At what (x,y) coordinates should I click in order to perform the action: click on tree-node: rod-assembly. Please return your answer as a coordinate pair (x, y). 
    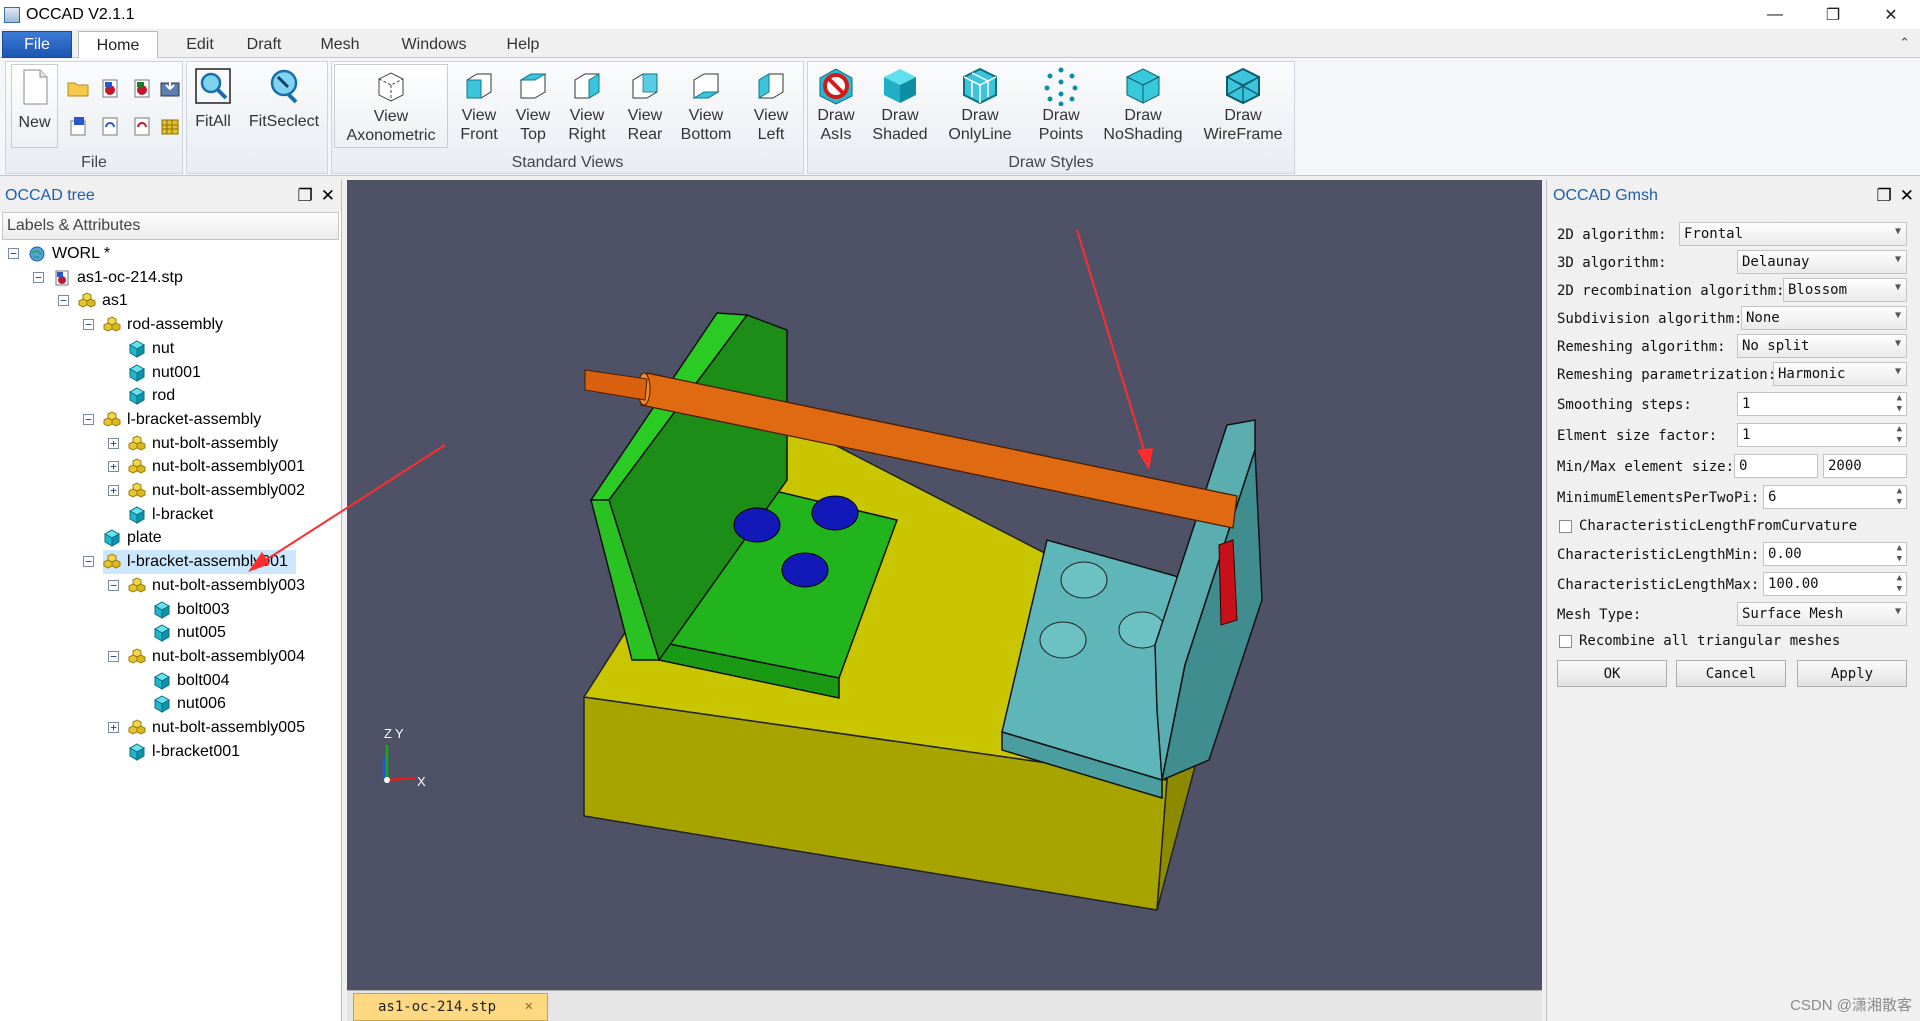
    Looking at the image, I should click on (163, 325).